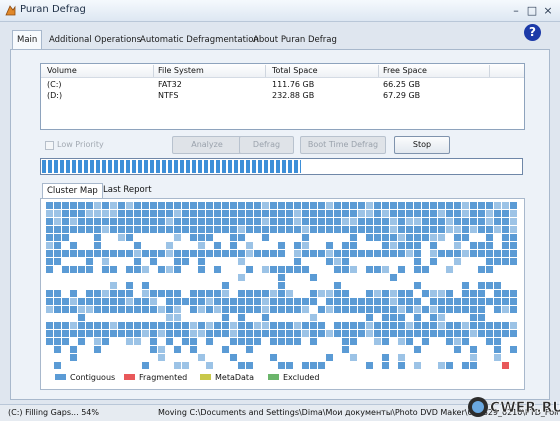  Describe the element at coordinates (127, 191) in the screenshot. I see `tab-last-report: Last Report` at that location.